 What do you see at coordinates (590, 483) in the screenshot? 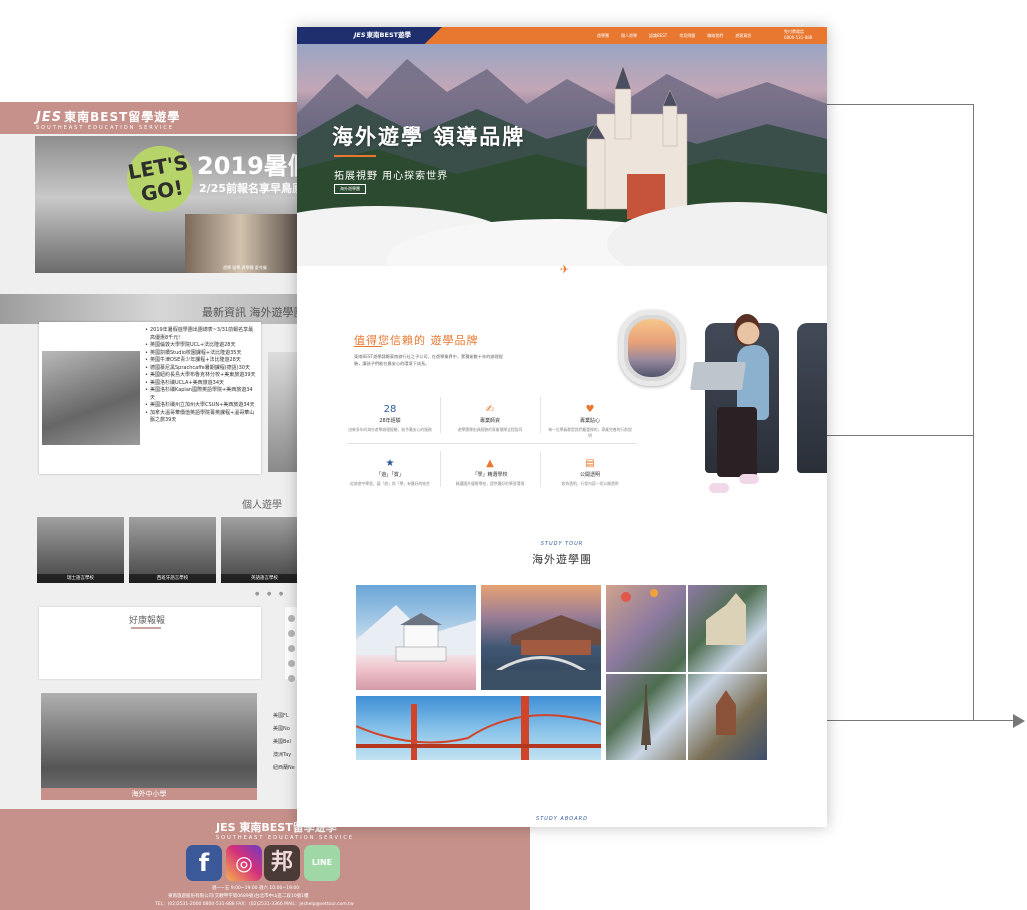
I see `feature-desc: 收費透明，行程內容一切公開透明` at bounding box center [590, 483].